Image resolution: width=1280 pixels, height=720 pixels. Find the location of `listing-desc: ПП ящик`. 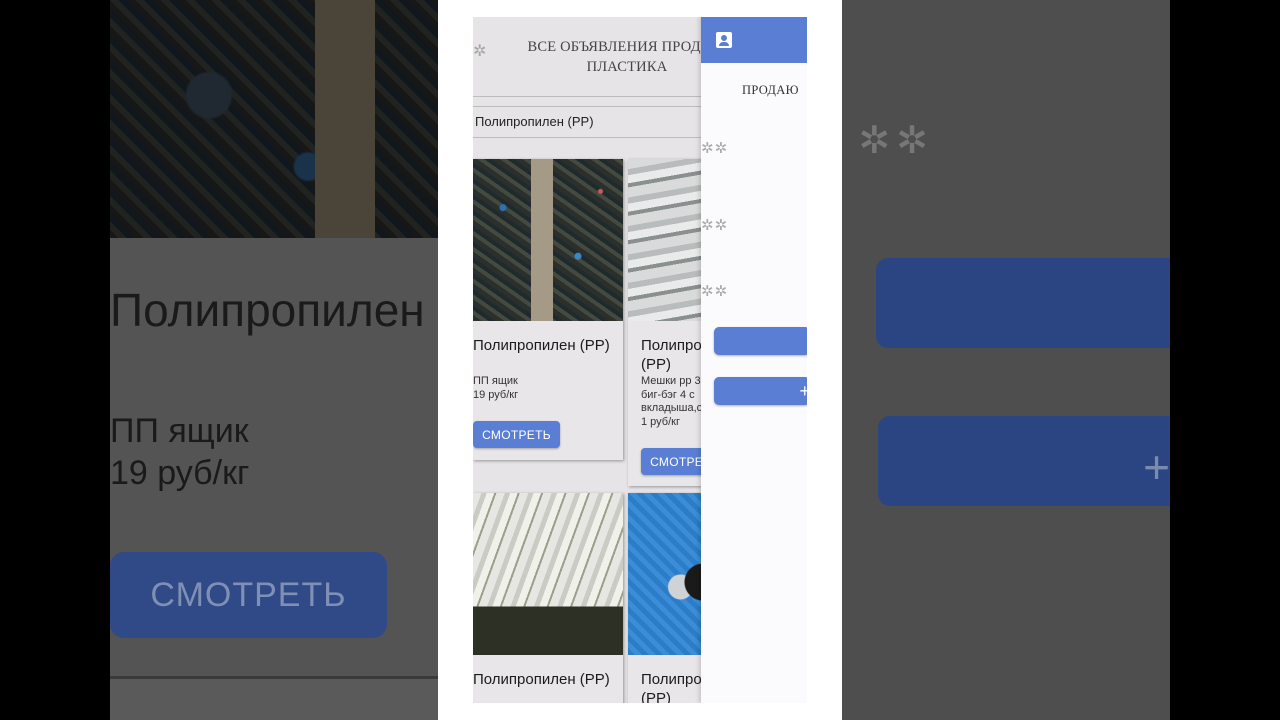

listing-desc: ПП ящик is located at coordinates (495, 381).